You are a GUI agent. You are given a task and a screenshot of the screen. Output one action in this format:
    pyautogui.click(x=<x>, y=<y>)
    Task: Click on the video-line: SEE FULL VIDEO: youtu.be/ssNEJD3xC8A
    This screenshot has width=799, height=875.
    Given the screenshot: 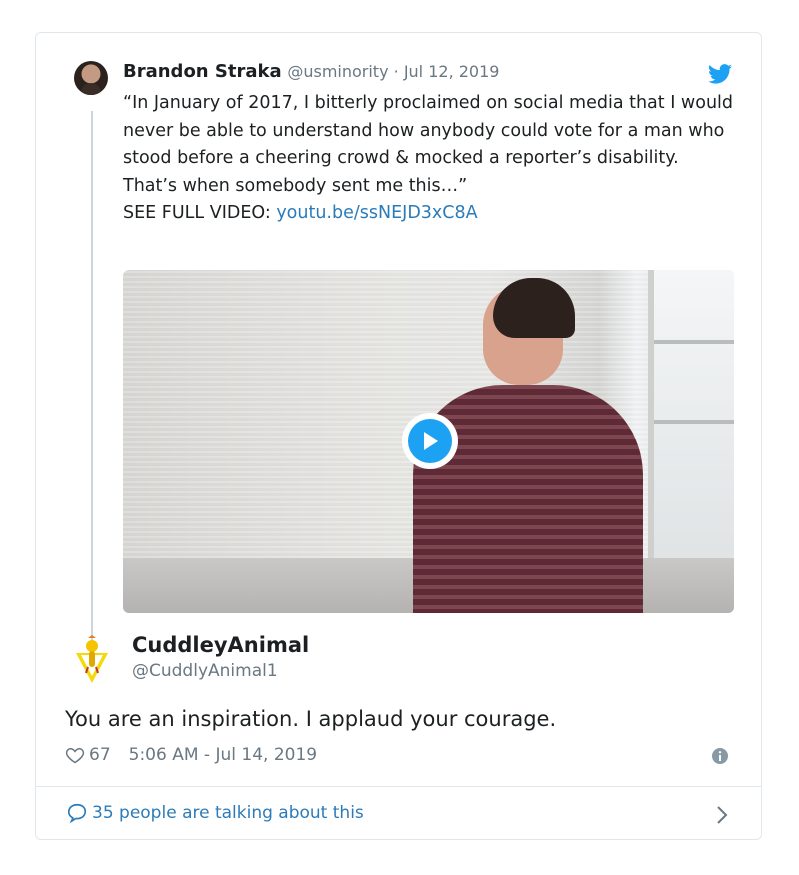 What is the action you would take?
    pyautogui.click(x=435, y=214)
    